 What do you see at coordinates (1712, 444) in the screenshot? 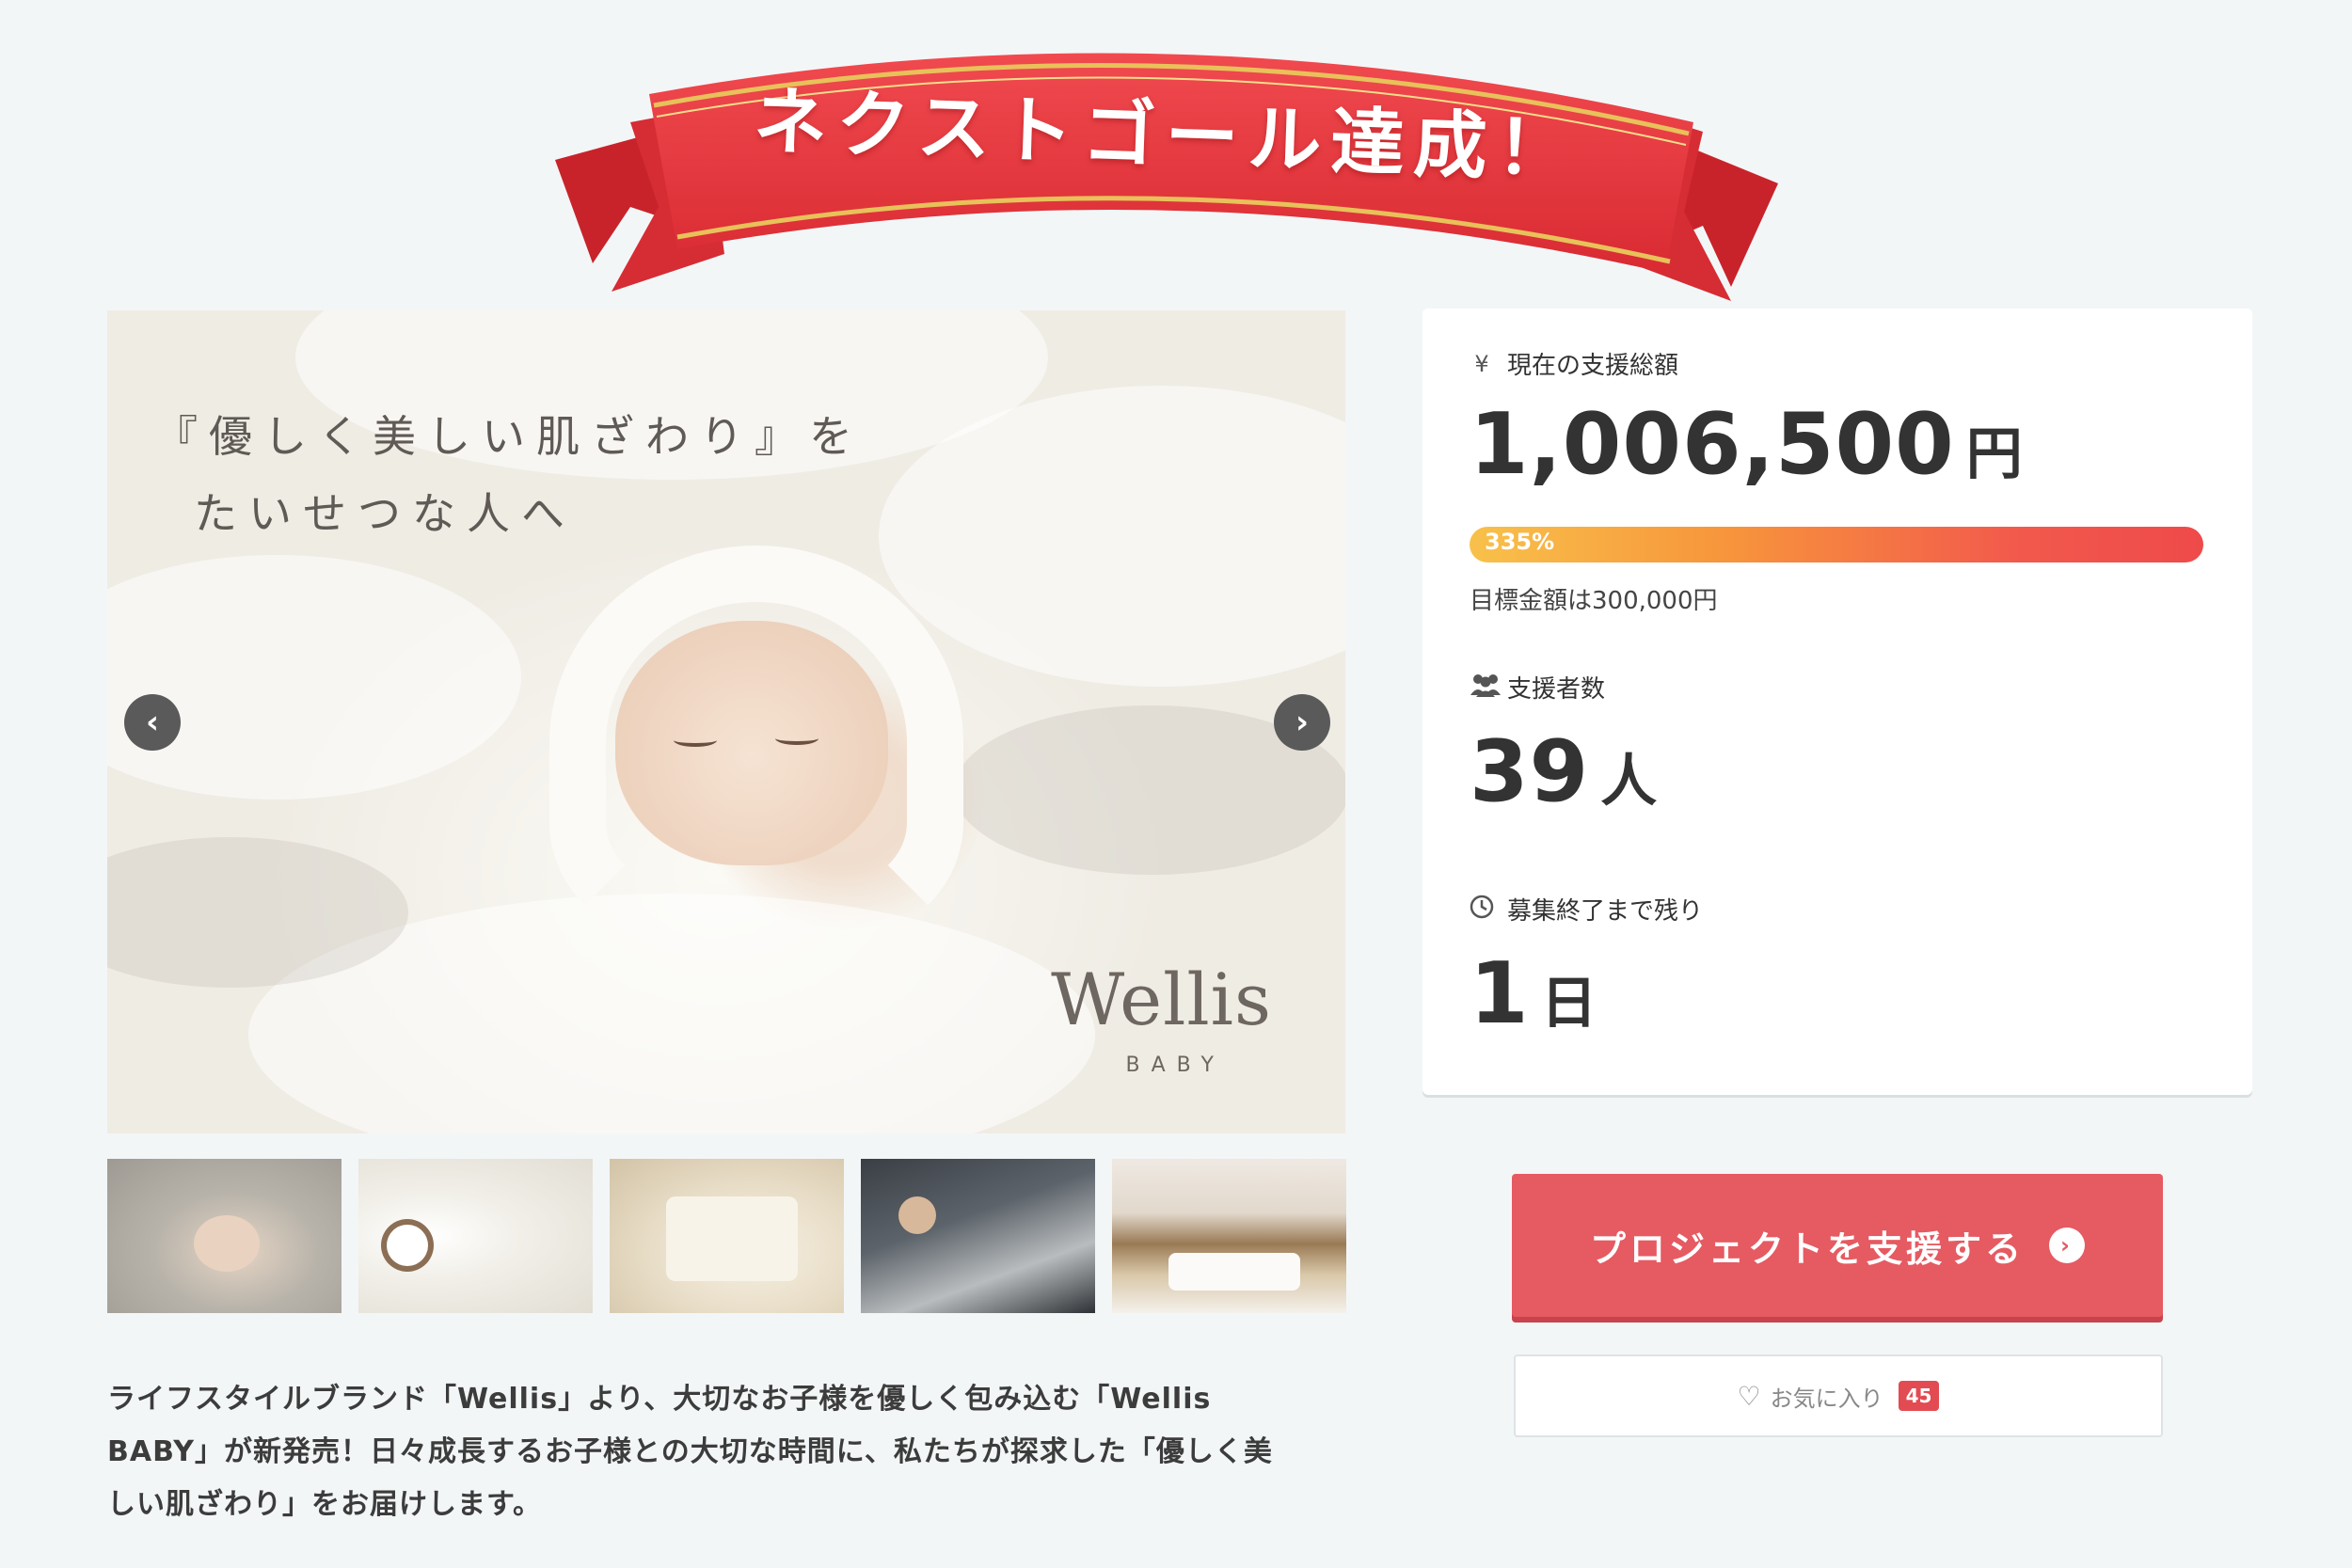
I see `total-amount-value: 1,006,500` at bounding box center [1712, 444].